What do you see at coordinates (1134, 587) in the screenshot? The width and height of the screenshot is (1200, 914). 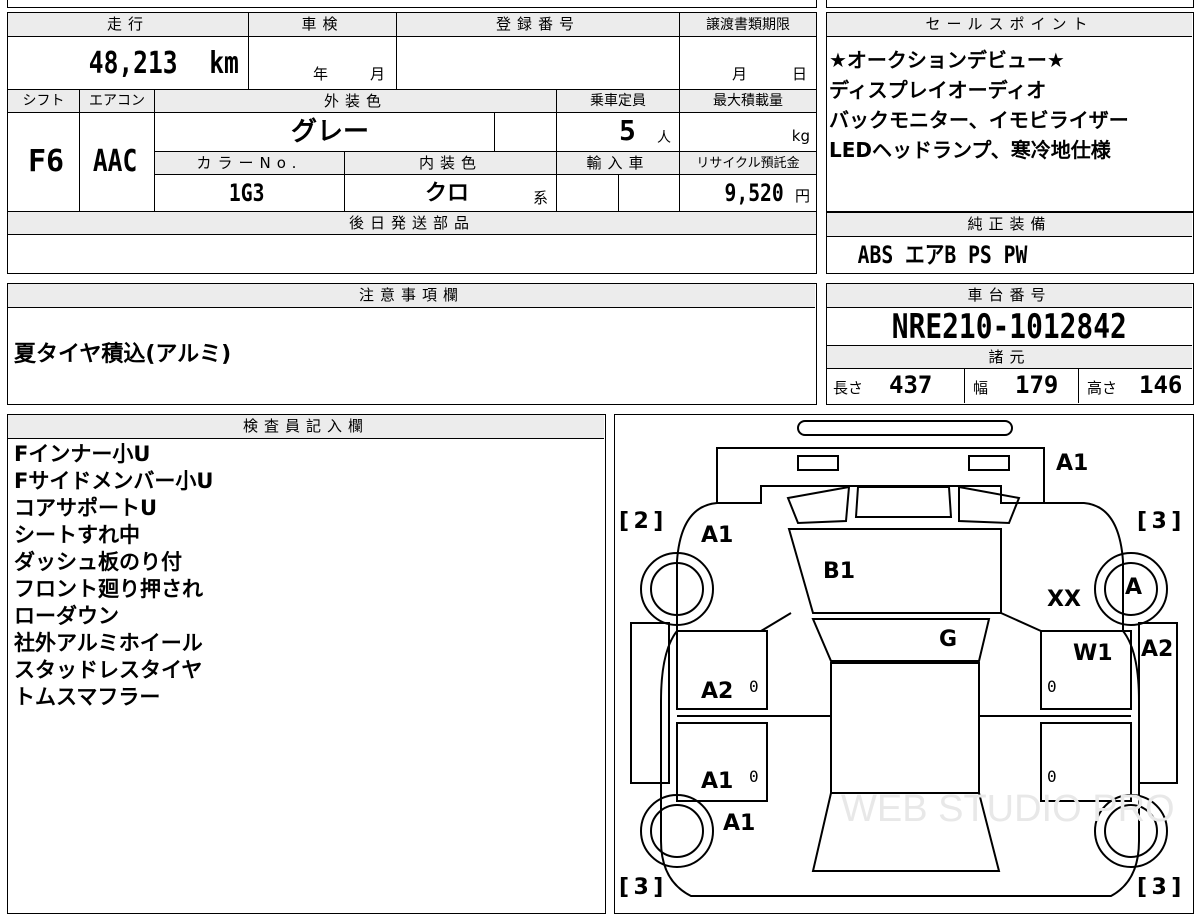 I see `mark-right-front-wheel: A` at bounding box center [1134, 587].